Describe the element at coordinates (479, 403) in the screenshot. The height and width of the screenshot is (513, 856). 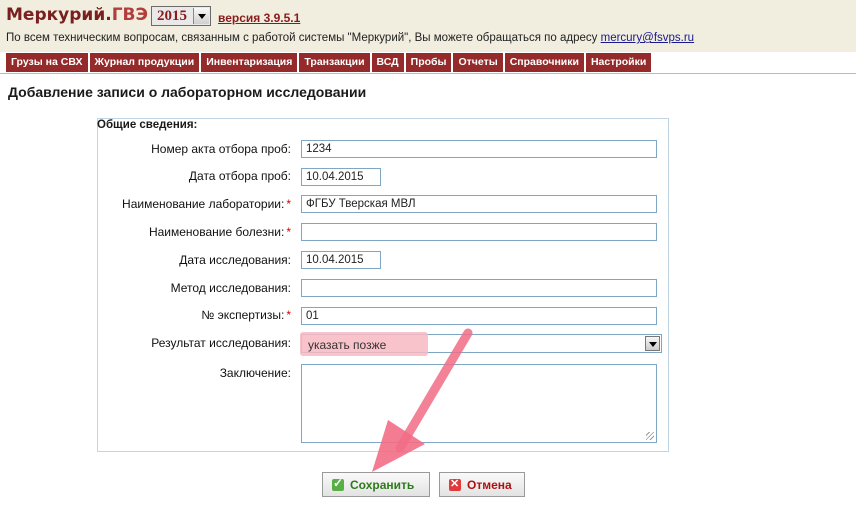
I see `conclusion-textarea` at that location.